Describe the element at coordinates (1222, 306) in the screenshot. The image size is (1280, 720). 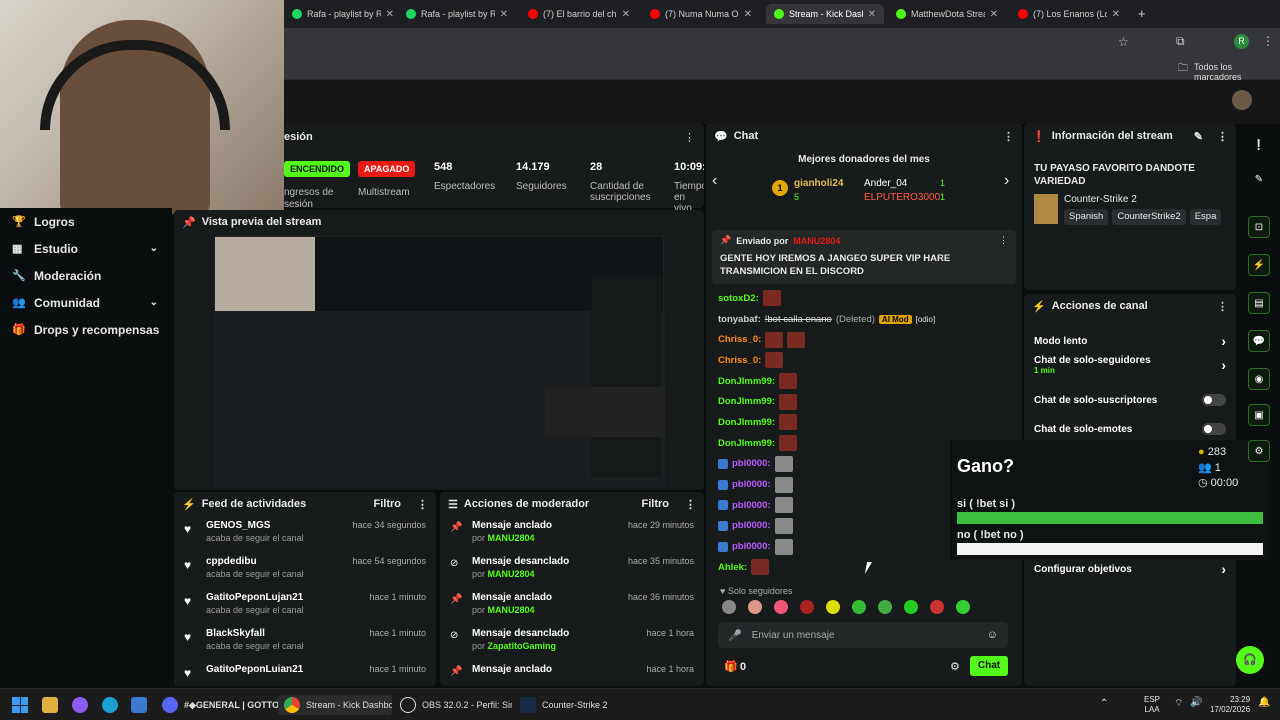
I see `channel-actions-menu-icon: ⋮` at that location.